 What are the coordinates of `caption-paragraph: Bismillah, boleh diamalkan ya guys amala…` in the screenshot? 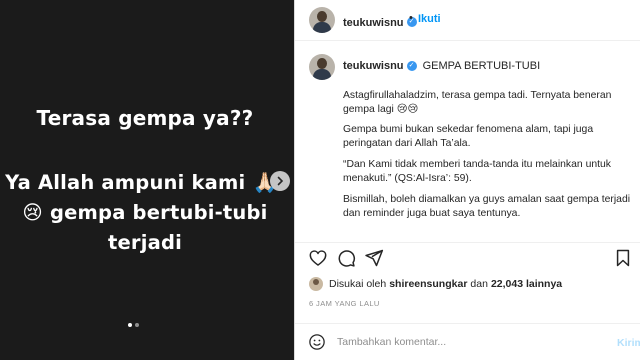 It's located at (487, 206).